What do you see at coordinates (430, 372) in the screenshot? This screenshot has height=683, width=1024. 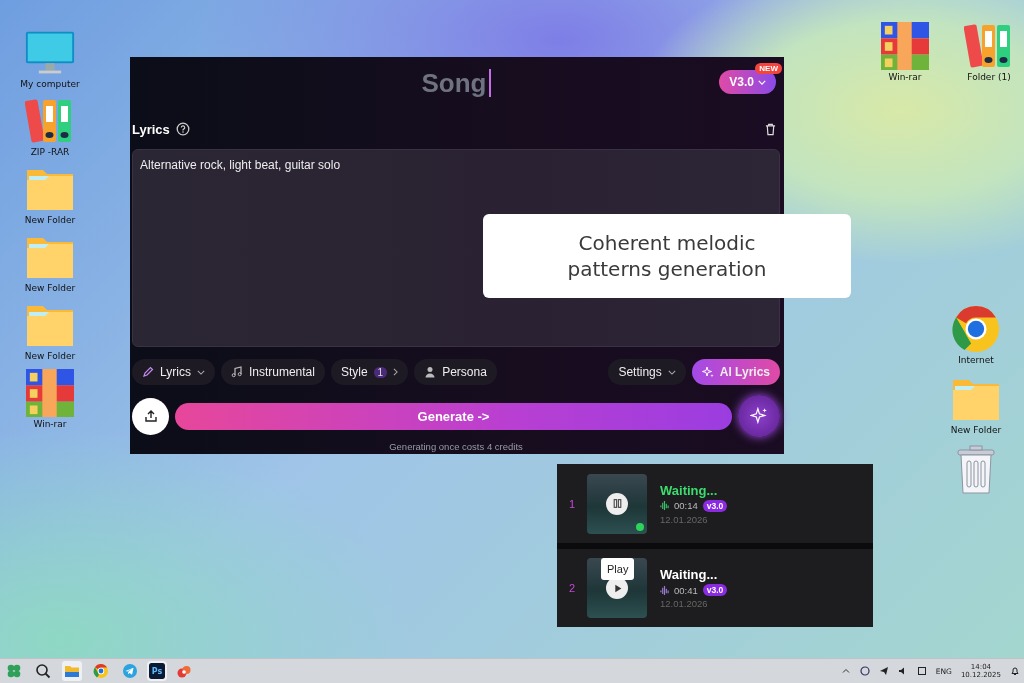 I see `person-icon` at bounding box center [430, 372].